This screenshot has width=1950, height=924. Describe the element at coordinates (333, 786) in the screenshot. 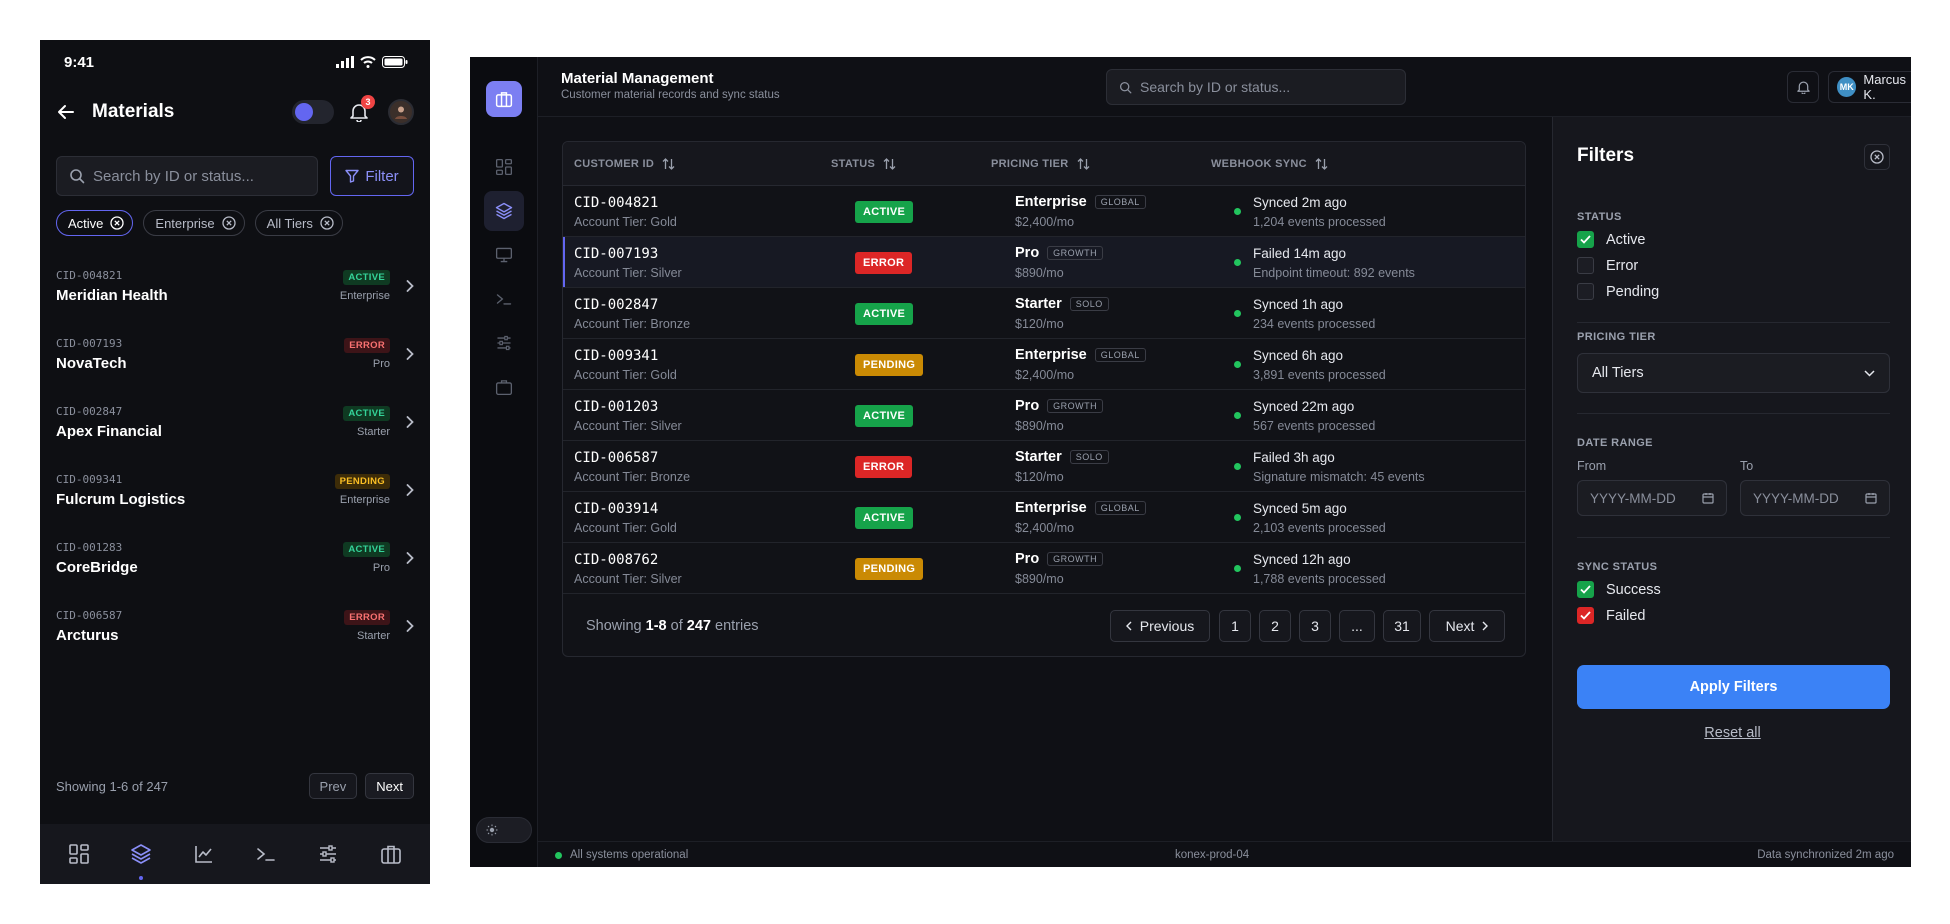

I see `prev-button: Prev` at that location.